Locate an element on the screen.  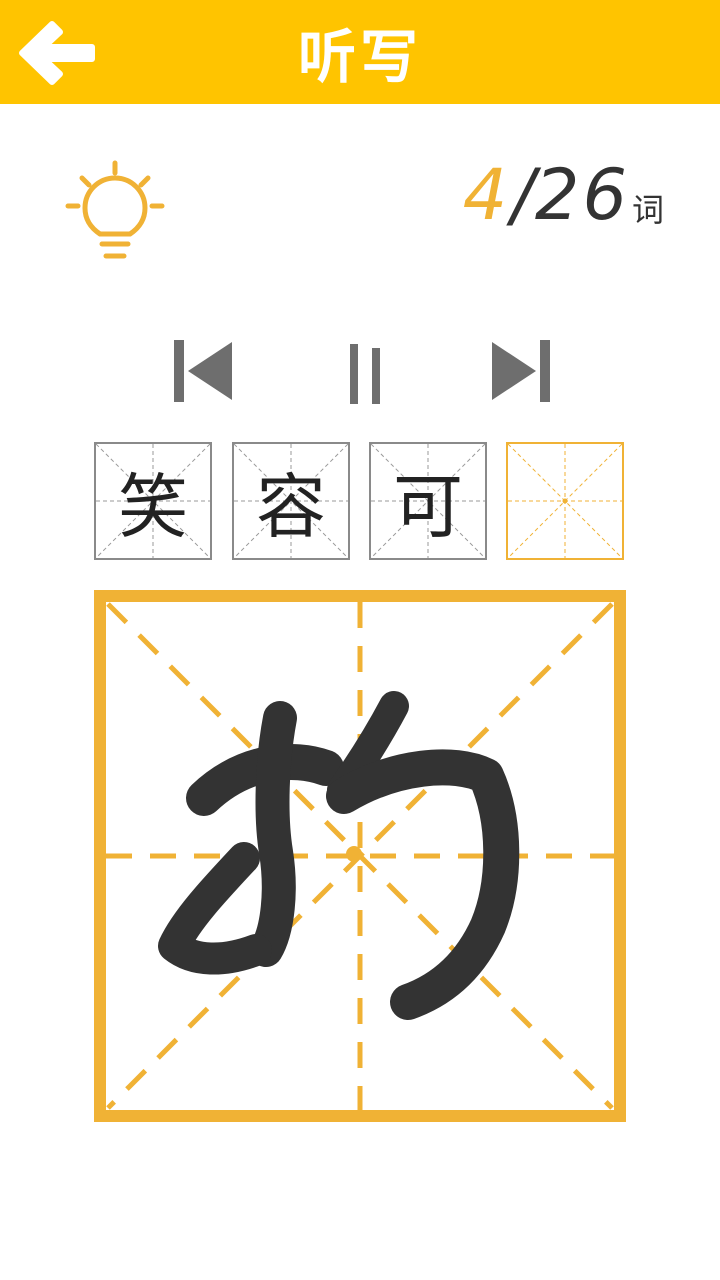
word-progress: 4 / 26 词 is located at coordinates (563, 195).